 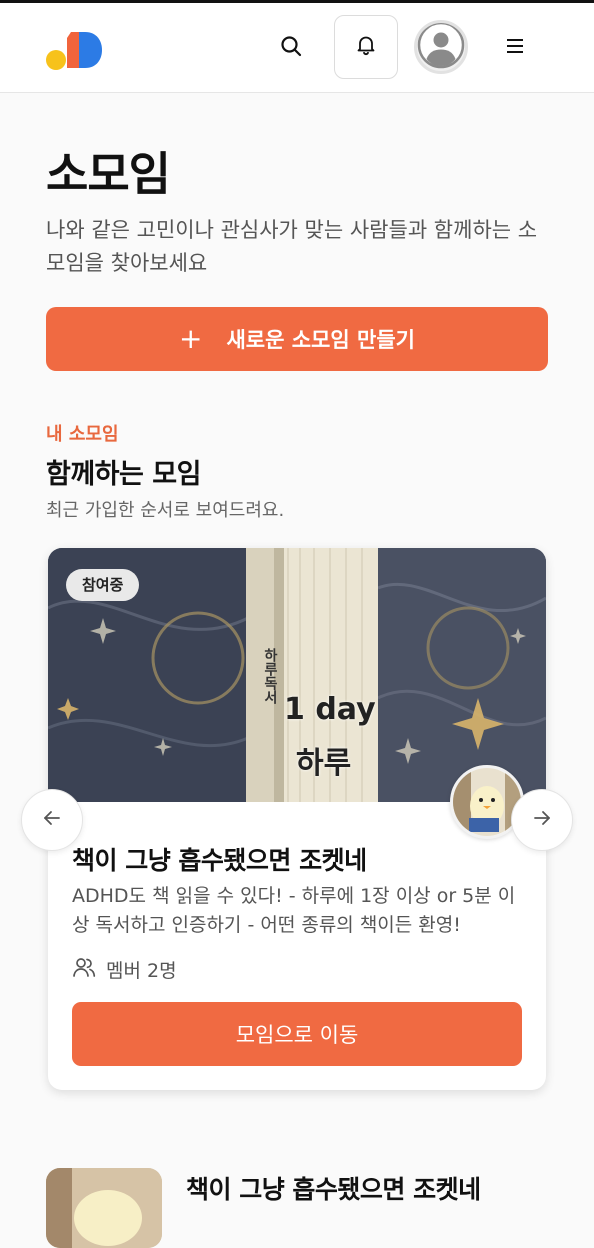 I want to click on plus-icon: +, so click(x=191, y=338).